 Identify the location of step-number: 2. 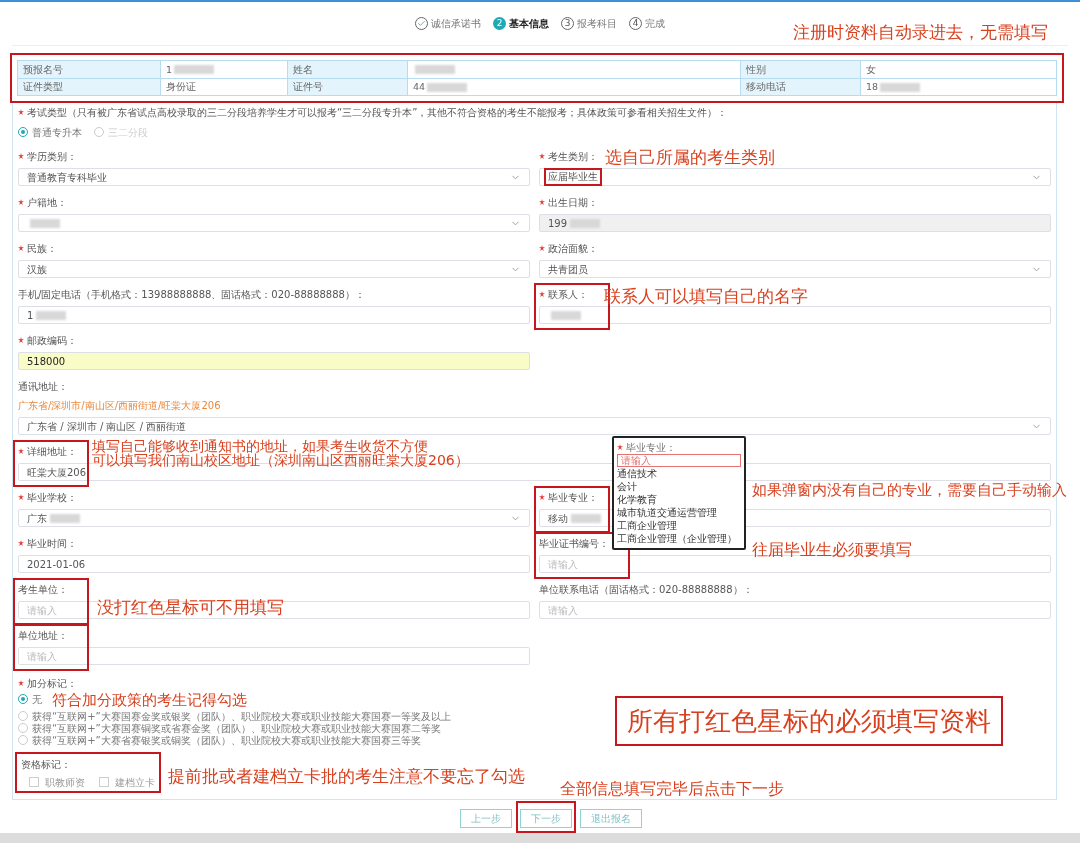
(499, 24).